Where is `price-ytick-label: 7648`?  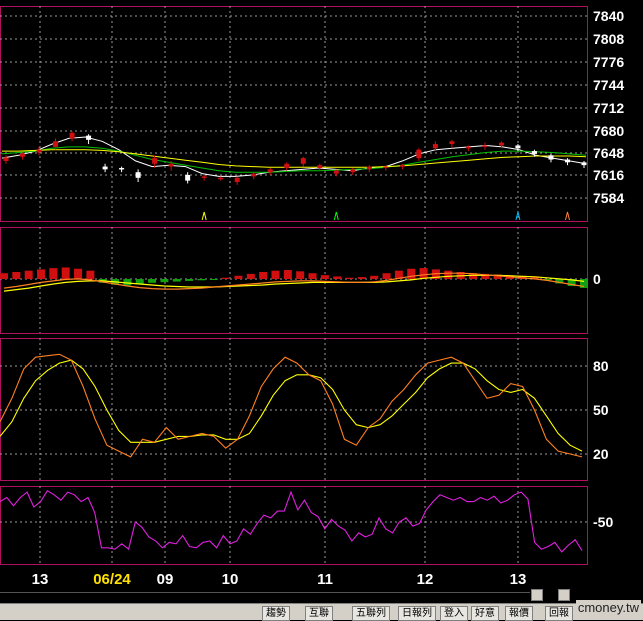 price-ytick-label: 7648 is located at coordinates (608, 153).